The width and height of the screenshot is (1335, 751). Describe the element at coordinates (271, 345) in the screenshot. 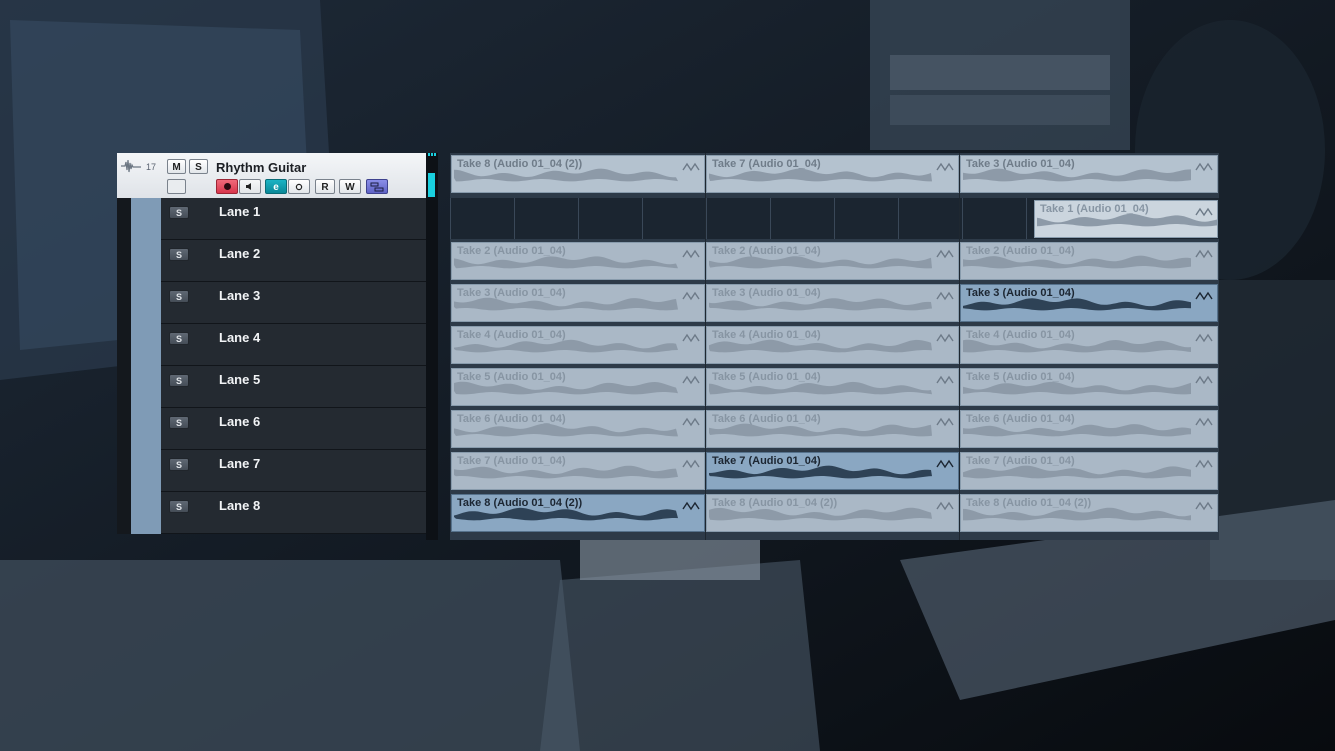

I see `lane-header-4: S Lane 4` at that location.